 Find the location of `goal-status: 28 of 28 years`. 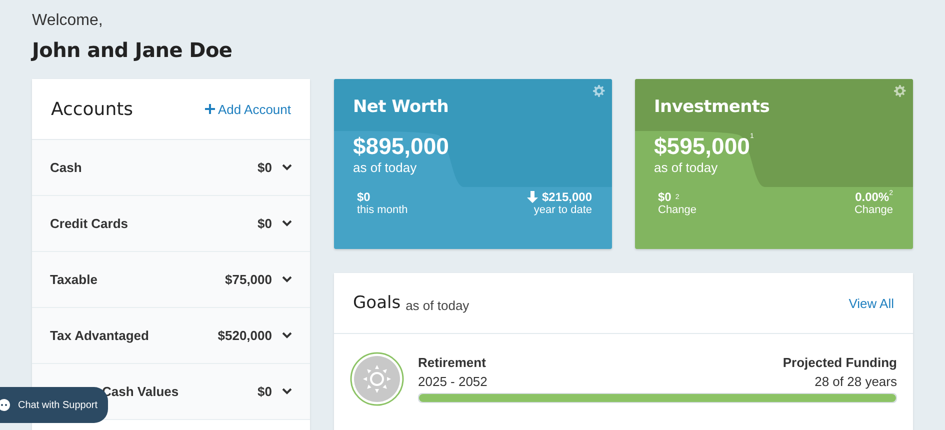

goal-status: 28 of 28 years is located at coordinates (855, 381).